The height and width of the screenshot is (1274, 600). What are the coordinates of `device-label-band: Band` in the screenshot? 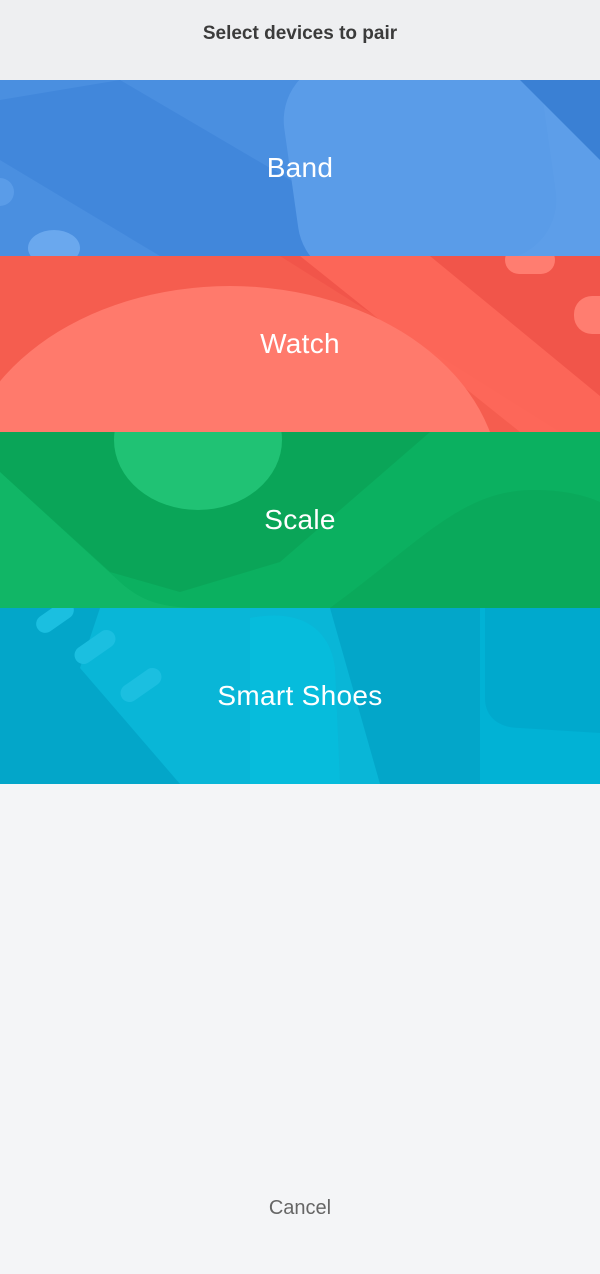 It's located at (300, 167).